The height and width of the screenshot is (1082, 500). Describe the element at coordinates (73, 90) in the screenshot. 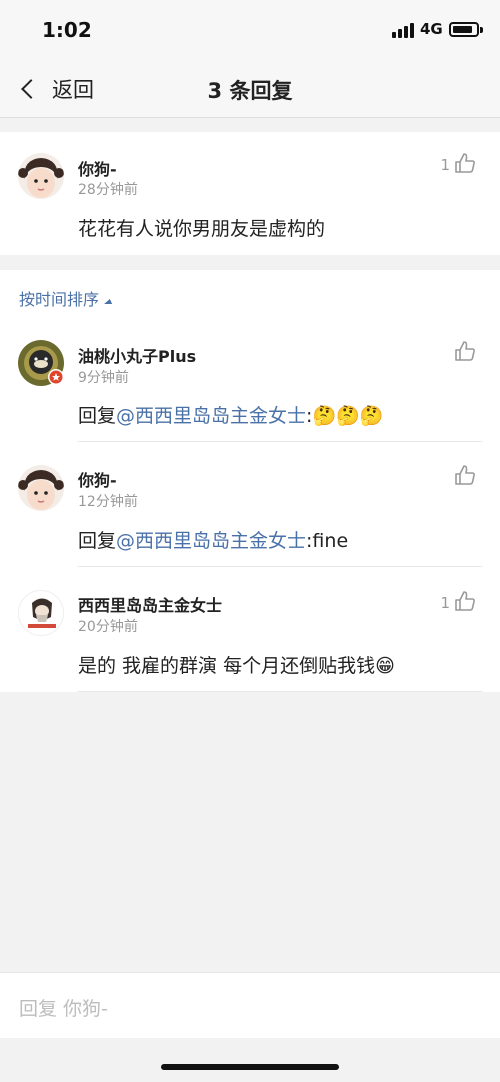

I see `back-label: 返回` at that location.